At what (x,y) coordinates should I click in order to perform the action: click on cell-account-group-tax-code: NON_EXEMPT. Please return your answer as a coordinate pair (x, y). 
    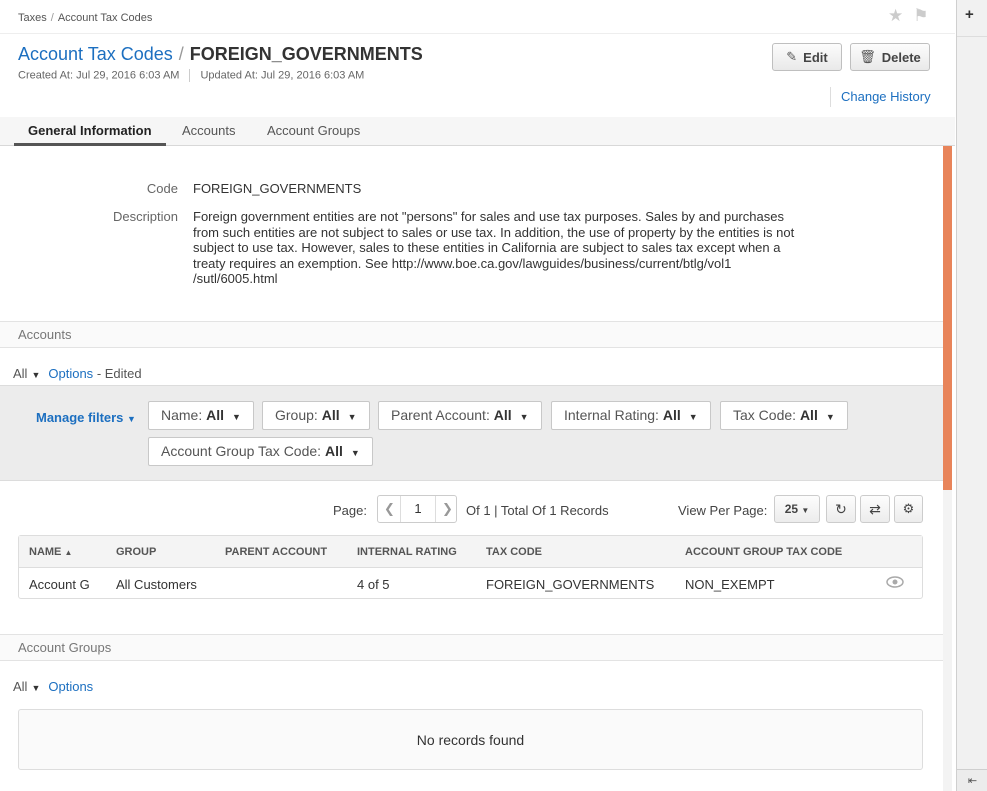
    Looking at the image, I should click on (730, 584).